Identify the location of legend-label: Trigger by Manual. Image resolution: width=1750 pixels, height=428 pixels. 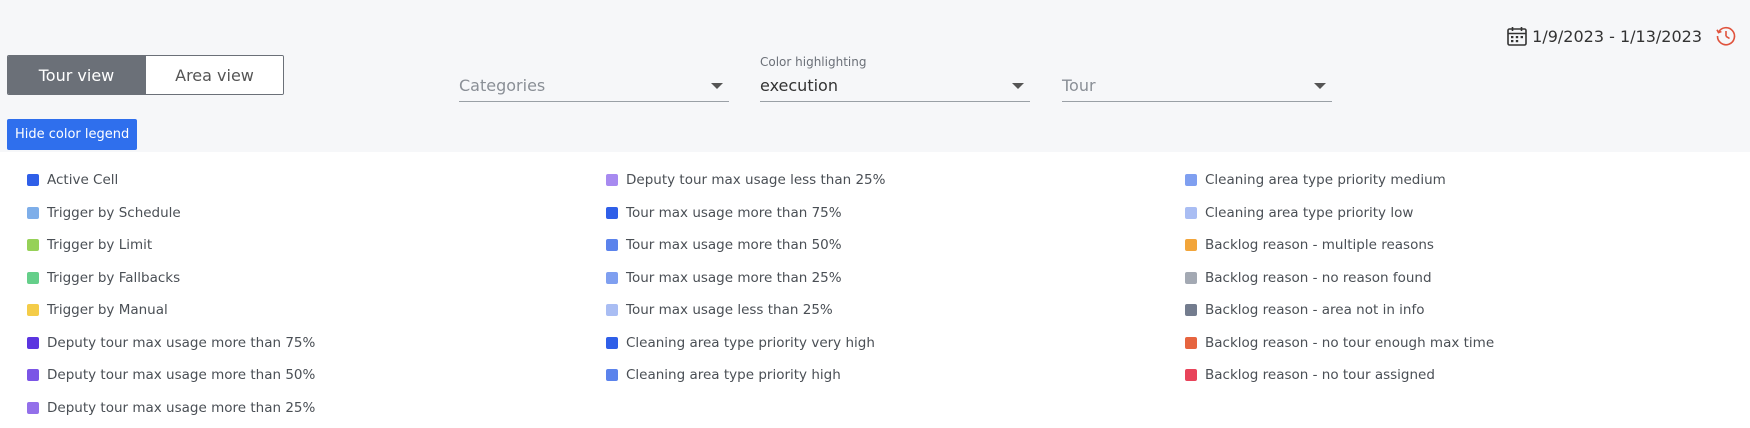
(107, 310).